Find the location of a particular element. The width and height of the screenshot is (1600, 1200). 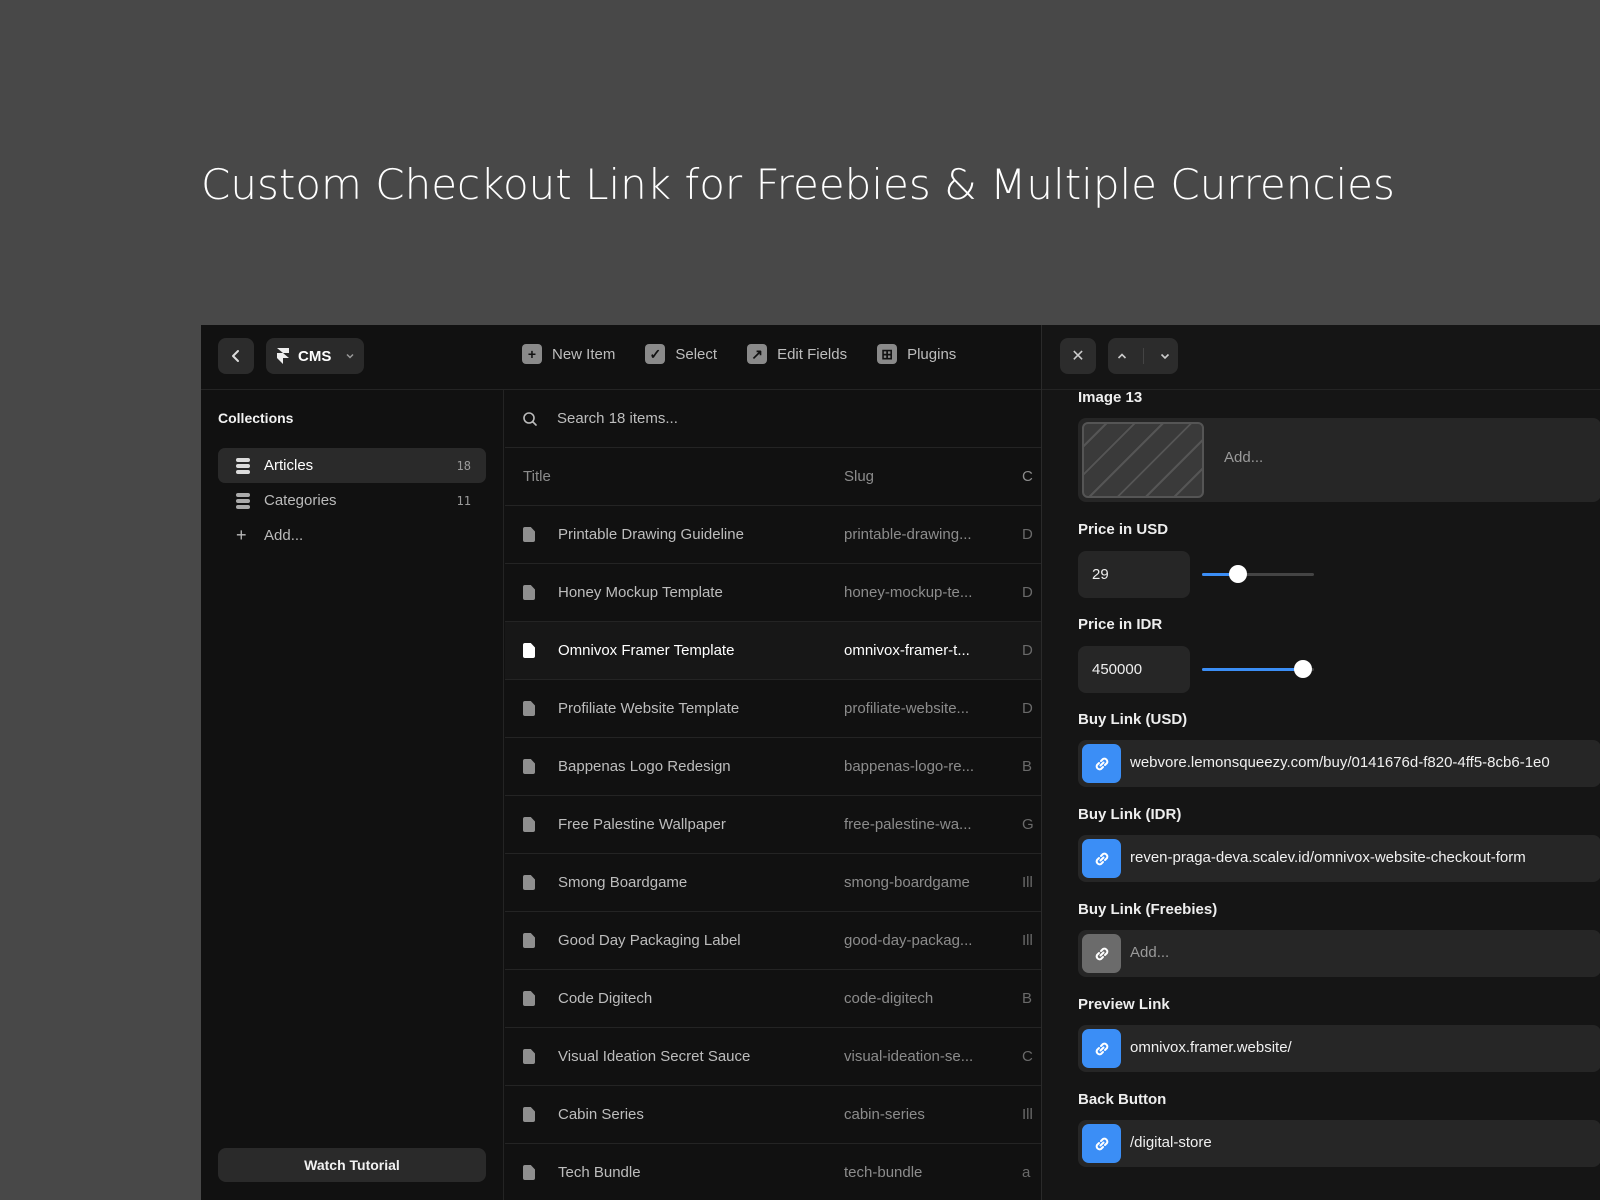

back-button-value: /digital-store is located at coordinates (1171, 1142).